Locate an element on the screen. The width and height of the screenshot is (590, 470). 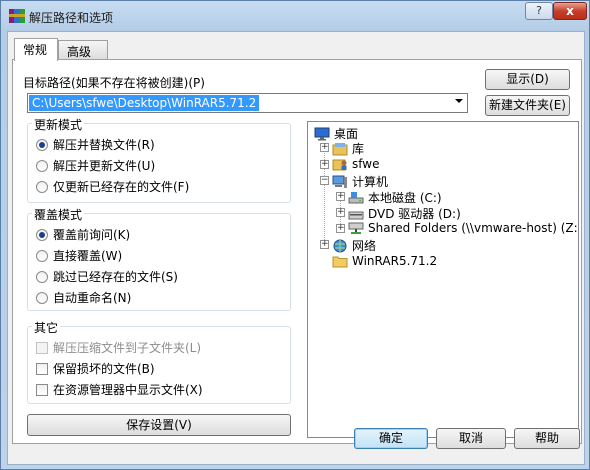
winrar-icon is located at coordinates (17, 16).